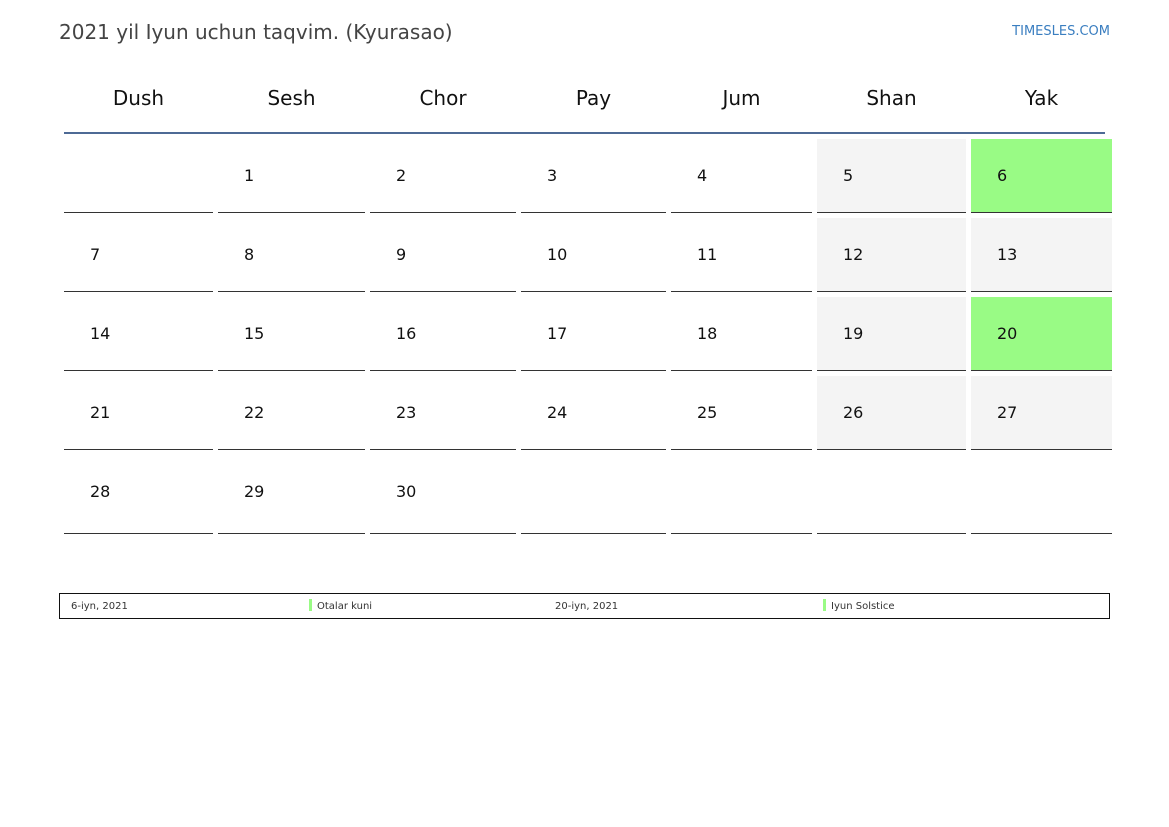  Describe the element at coordinates (707, 412) in the screenshot. I see `day-number: 25` at that location.